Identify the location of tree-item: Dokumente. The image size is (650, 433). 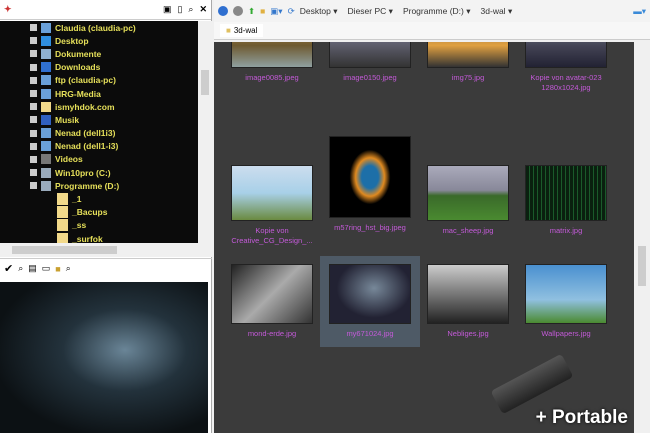
(99, 53).